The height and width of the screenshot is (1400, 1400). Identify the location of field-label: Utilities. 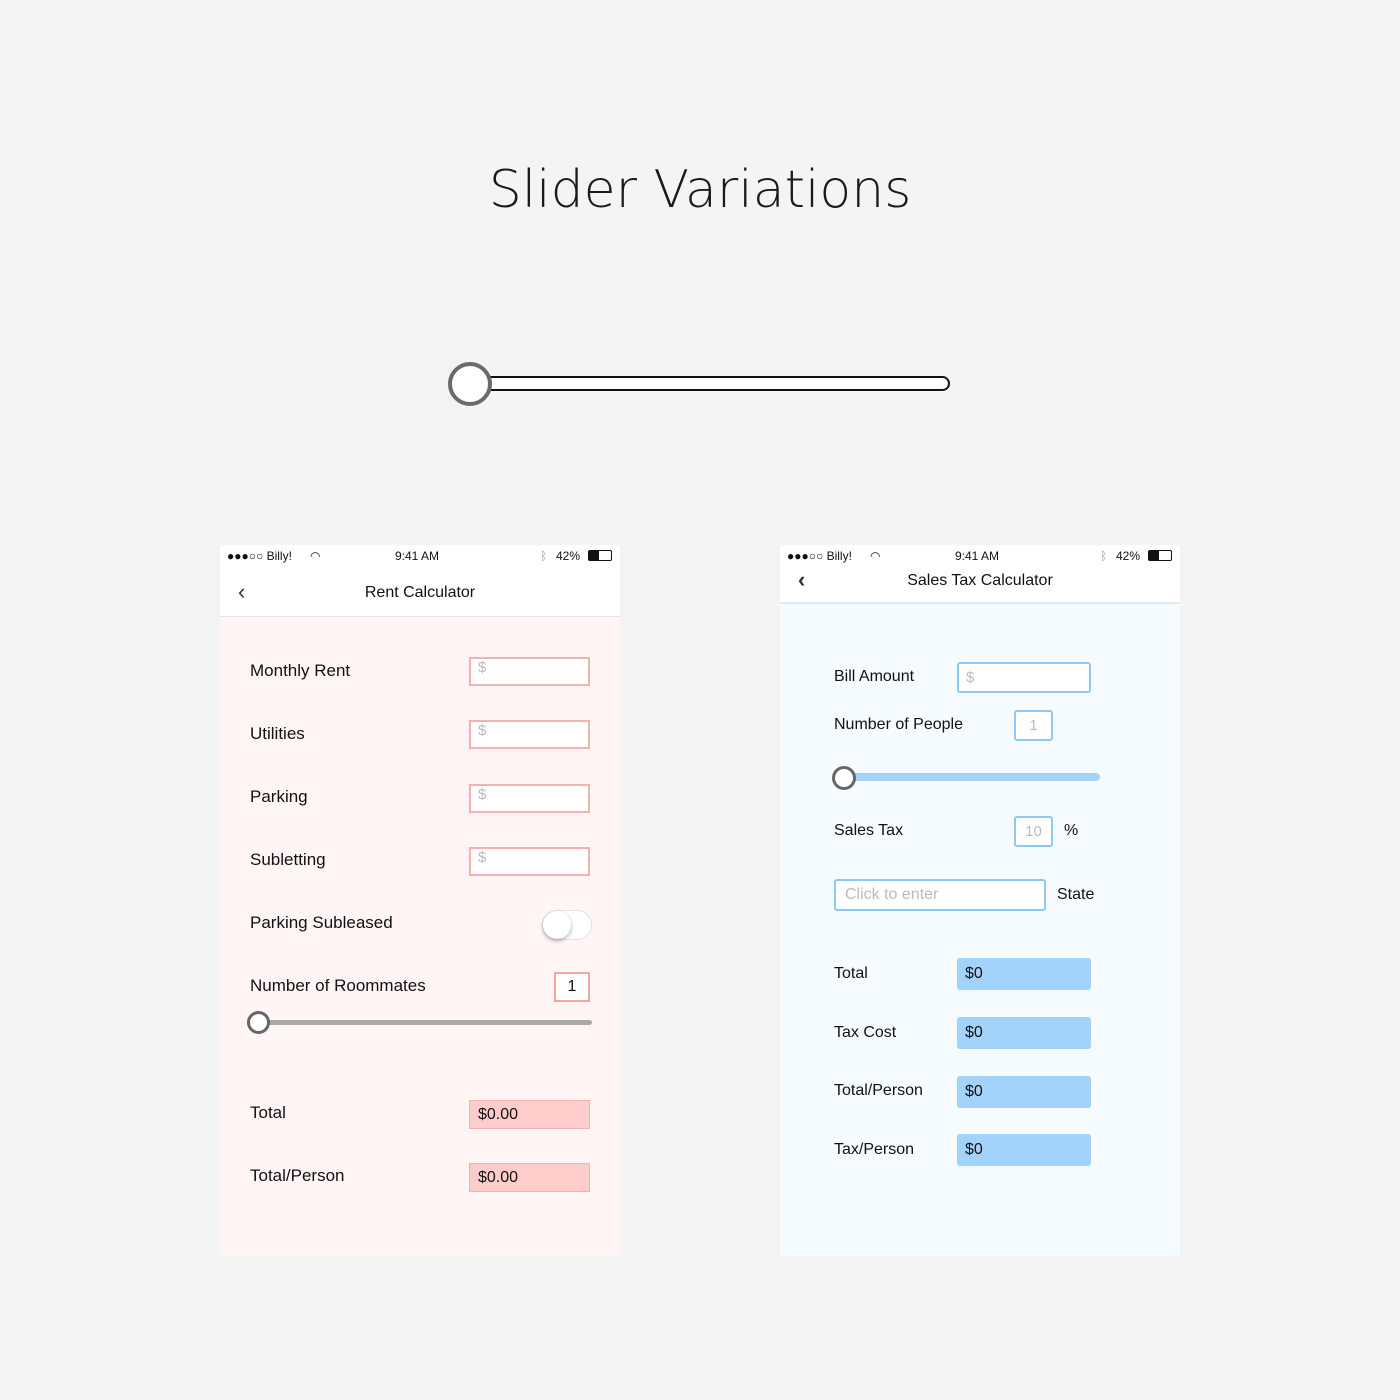
(277, 733).